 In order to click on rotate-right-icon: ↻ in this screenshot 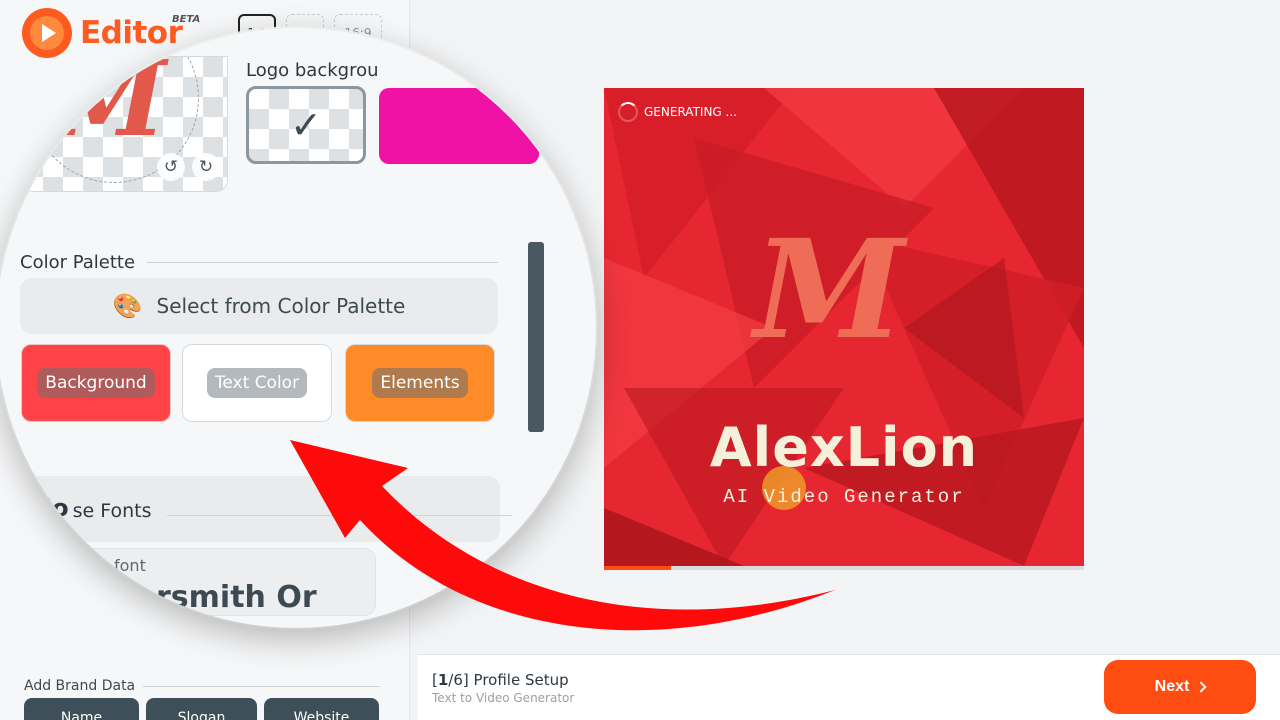, I will do `click(206, 167)`.